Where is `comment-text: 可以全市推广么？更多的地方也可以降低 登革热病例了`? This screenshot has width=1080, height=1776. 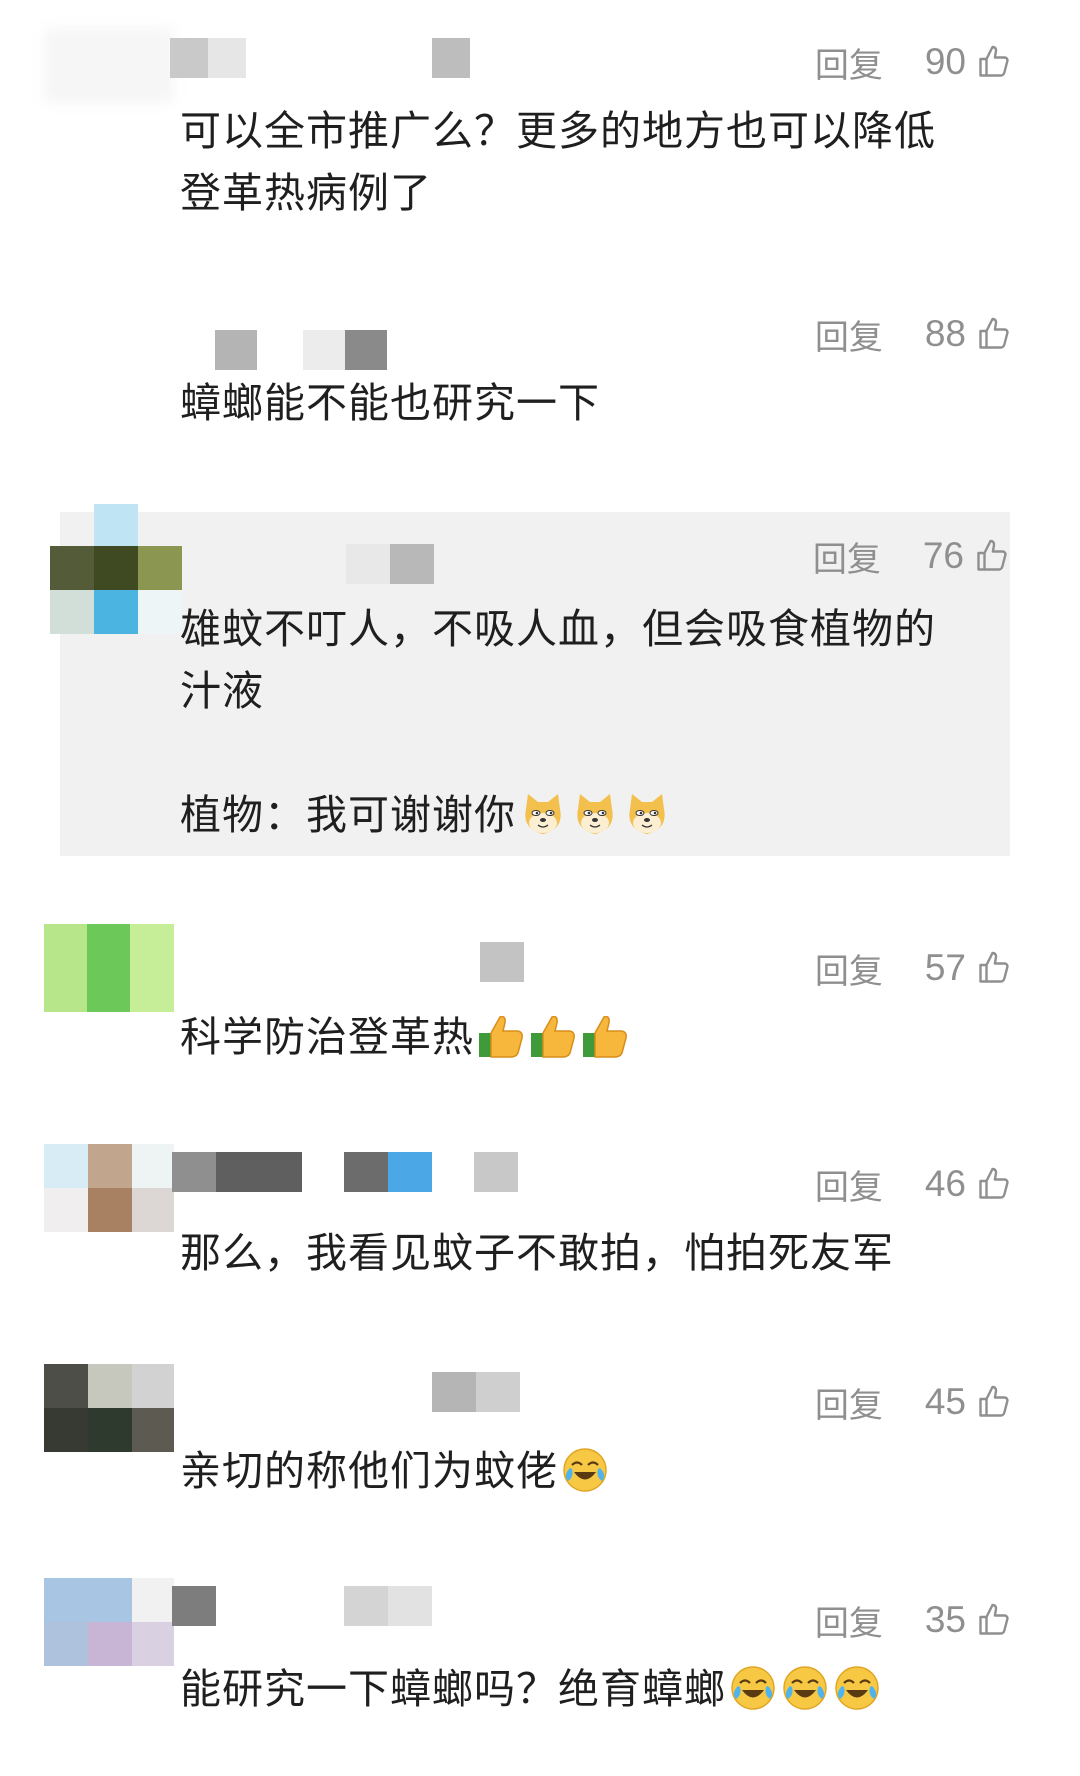
comment-text: 可以全市推广么？更多的地方也可以降低 登革热病例了 is located at coordinates (558, 162).